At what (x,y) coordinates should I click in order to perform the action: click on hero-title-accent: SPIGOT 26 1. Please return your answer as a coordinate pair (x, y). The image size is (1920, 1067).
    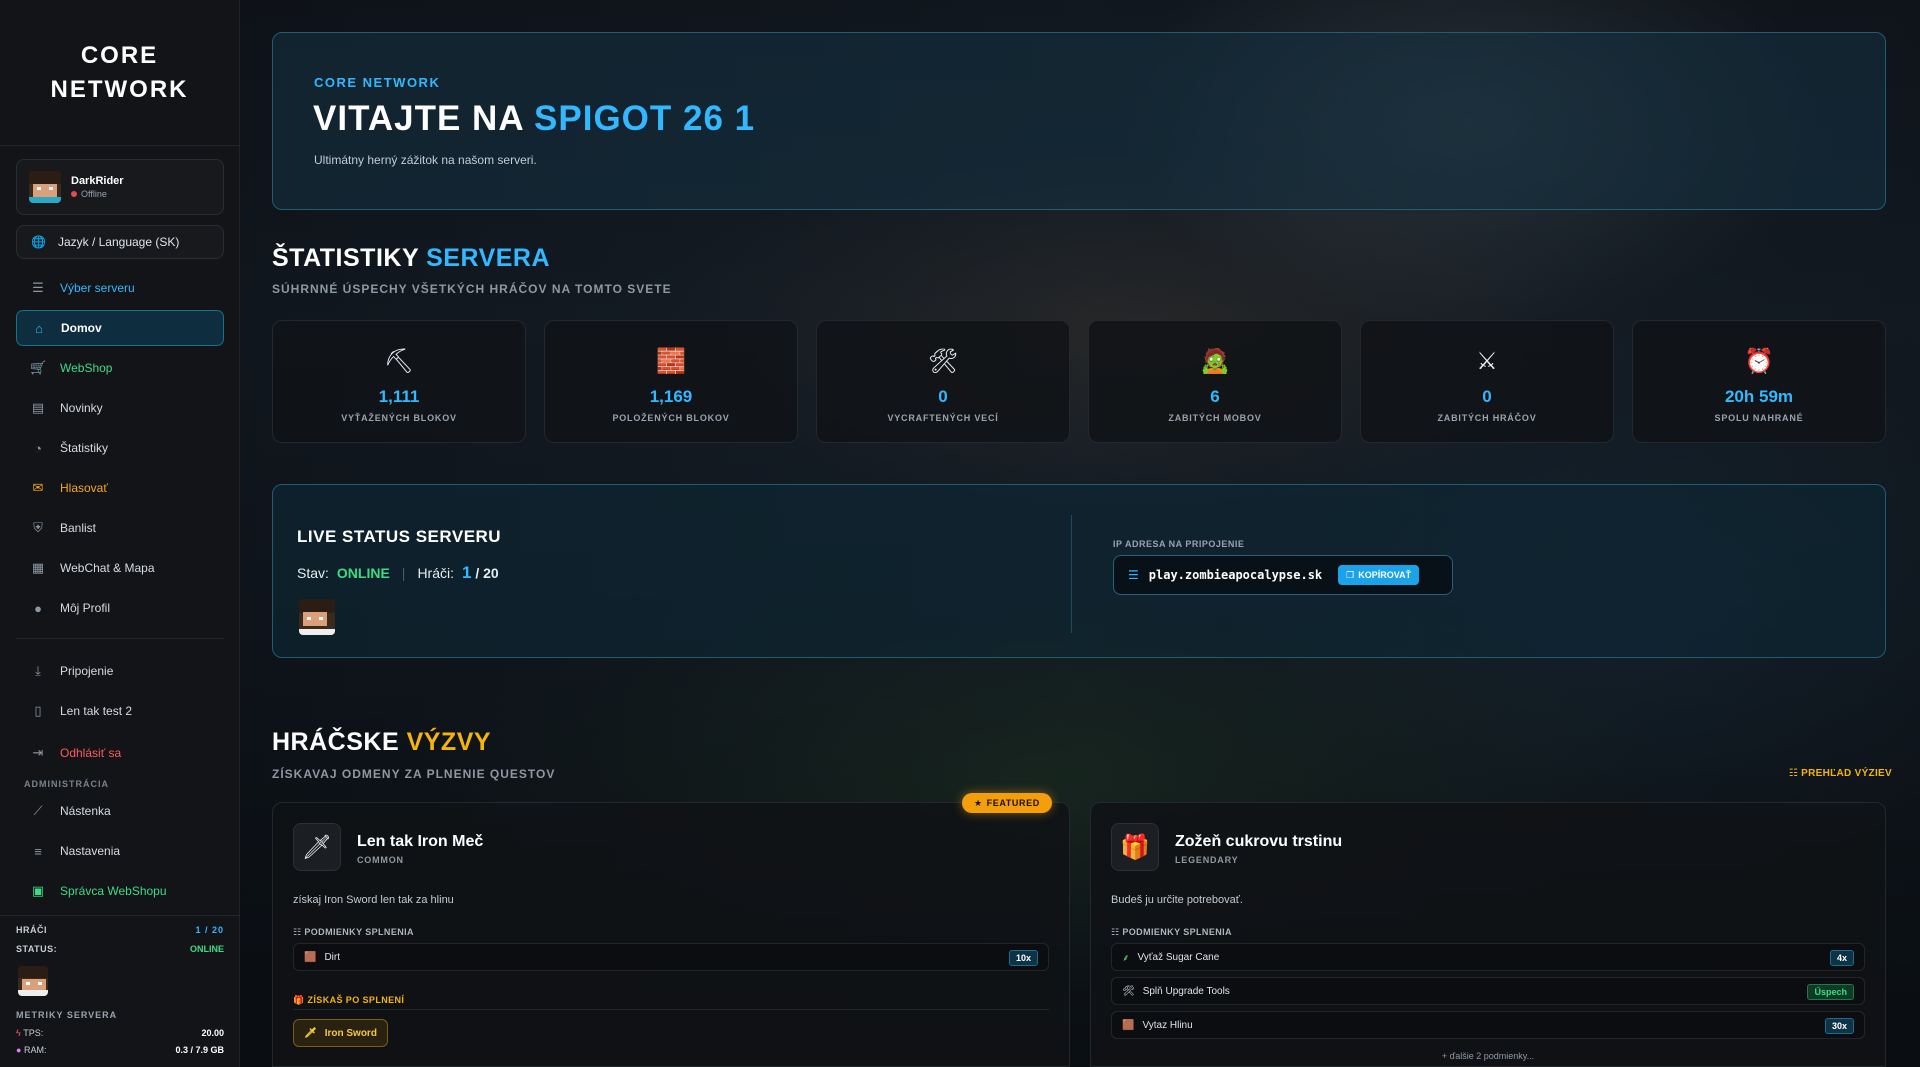
    Looking at the image, I should click on (645, 118).